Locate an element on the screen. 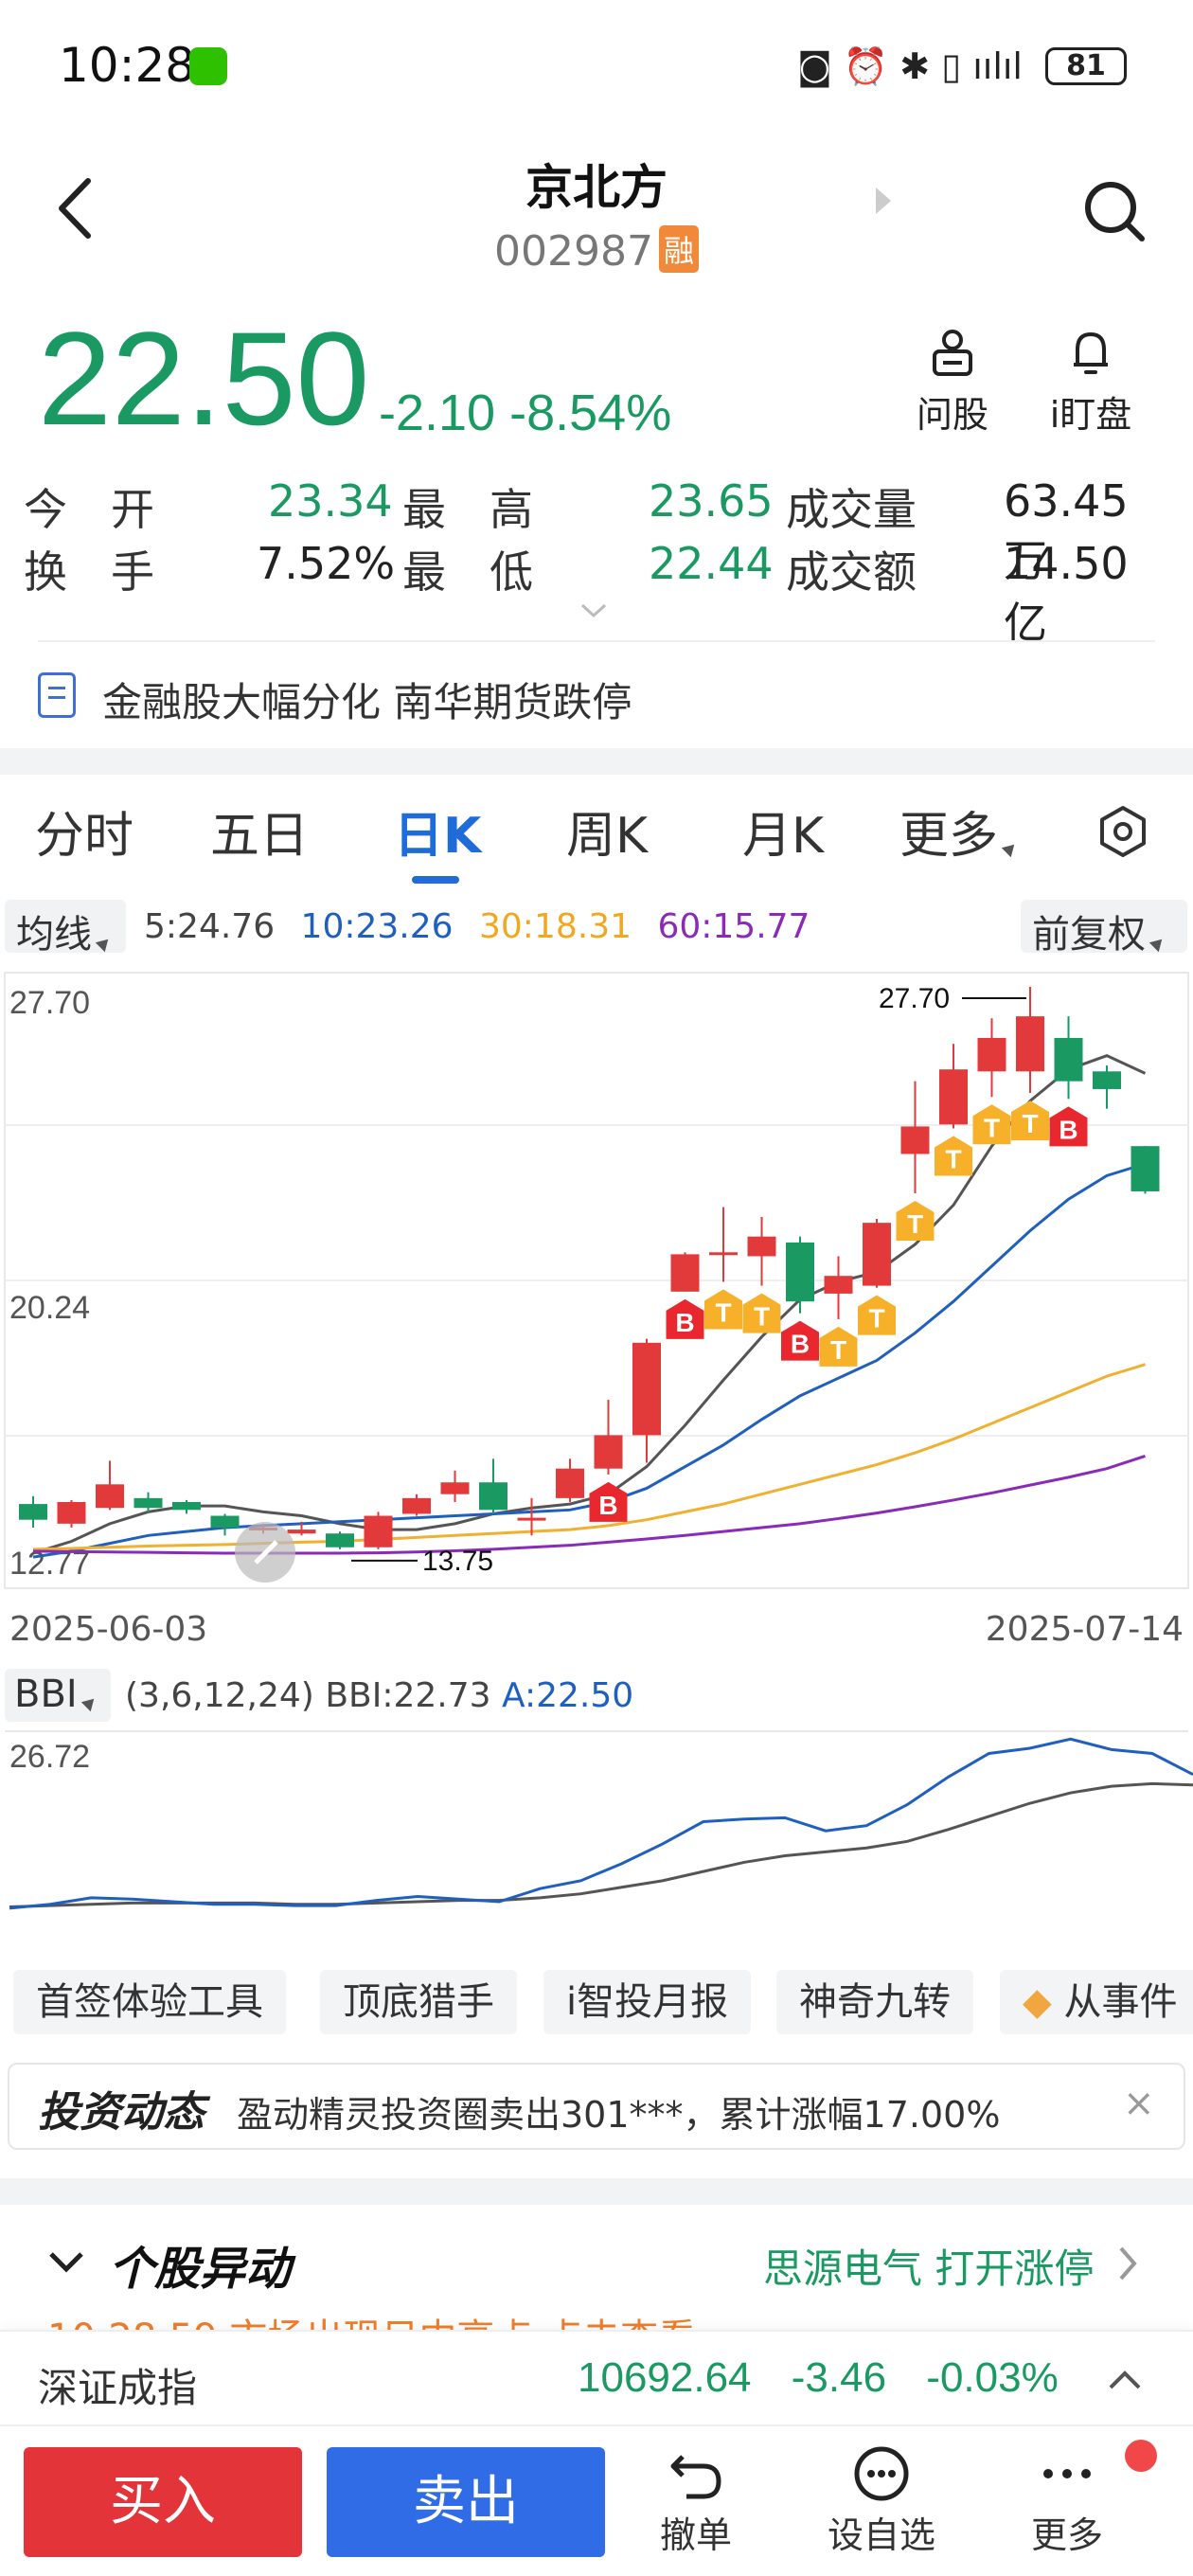  document-icon is located at coordinates (57, 695).